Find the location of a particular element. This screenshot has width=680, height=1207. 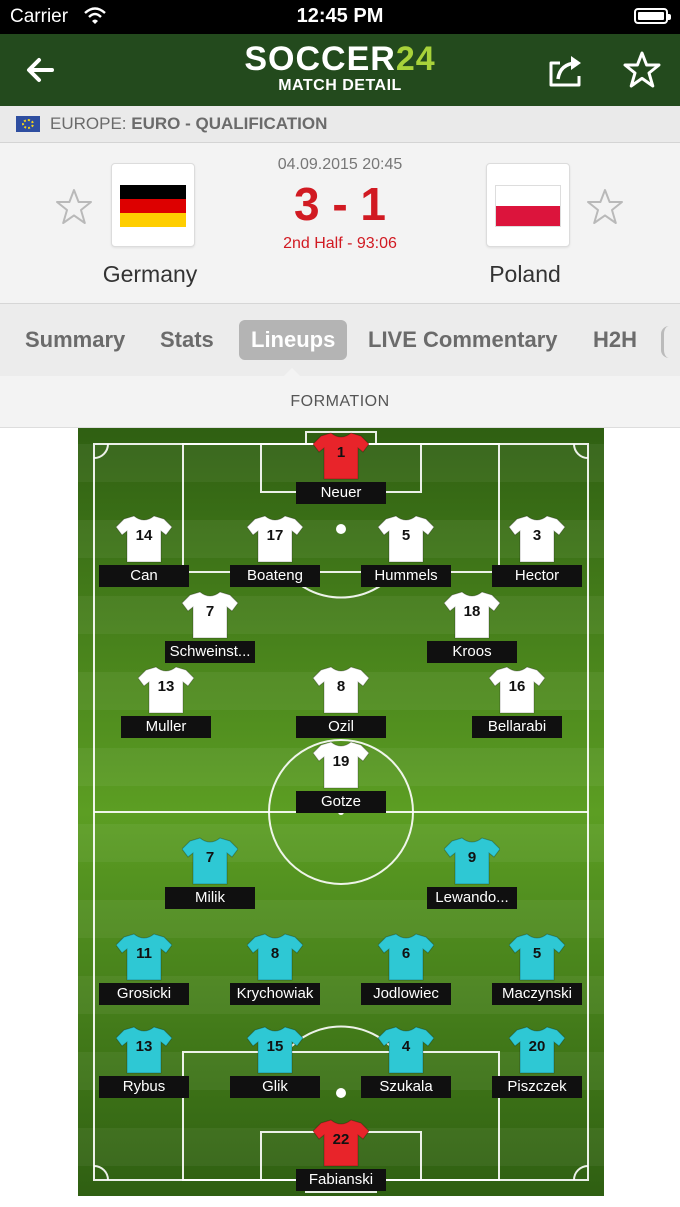

home-player: 8 Ozil is located at coordinates (341, 704).